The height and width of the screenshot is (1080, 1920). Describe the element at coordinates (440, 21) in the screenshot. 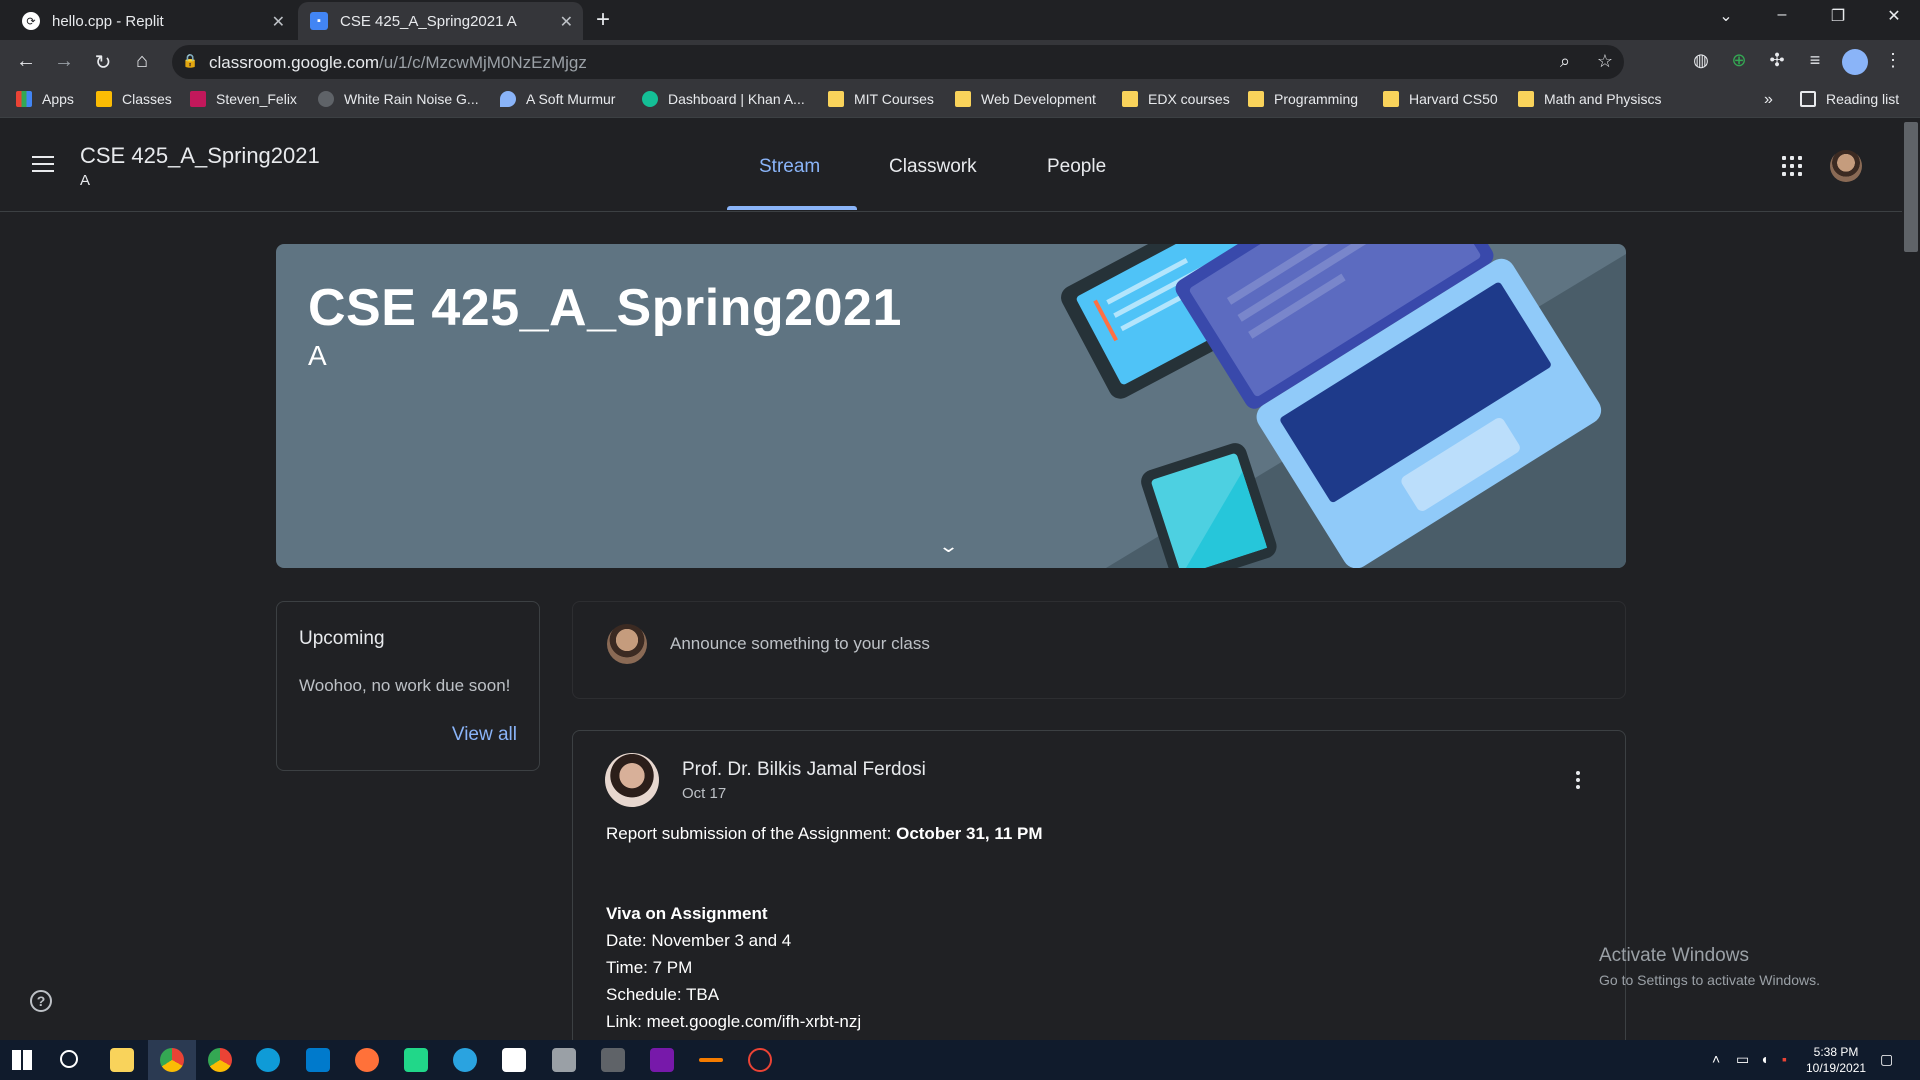

I see `browser-tab-classroom: ▪ CSE 425_A_Spring2021 A ✕` at that location.